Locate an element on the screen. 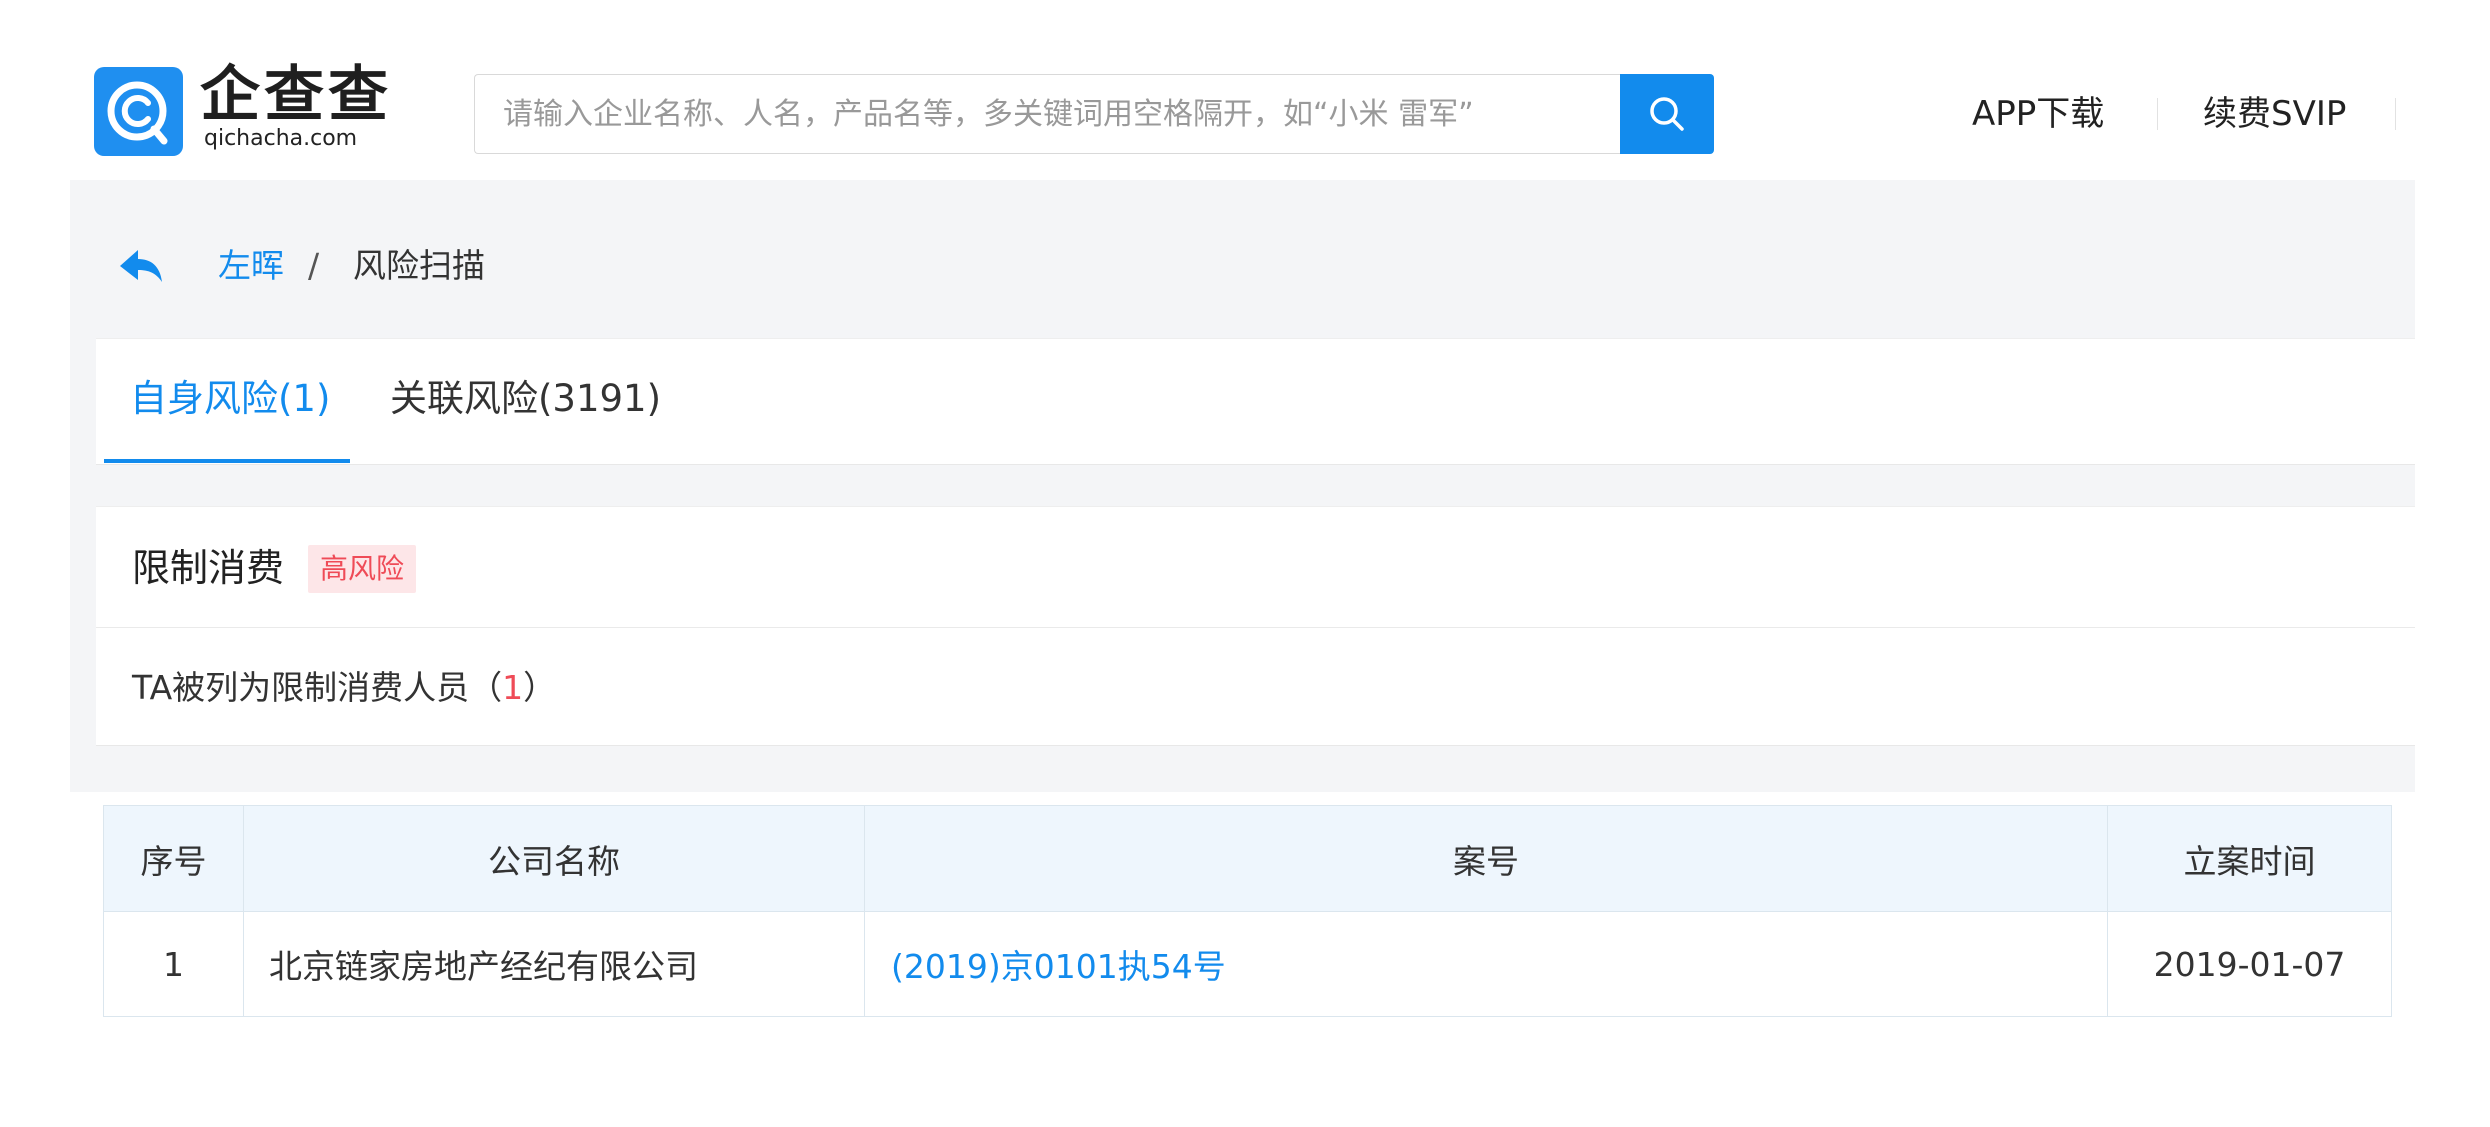 The image size is (2490, 1127). risk-count: 1 is located at coordinates (513, 687).